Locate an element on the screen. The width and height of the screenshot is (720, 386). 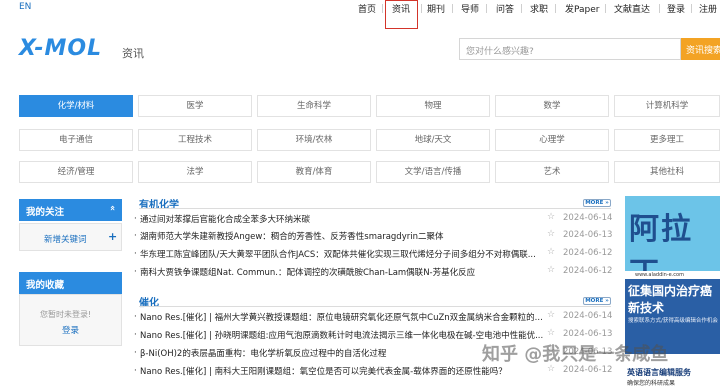
not-logged-in-text: 您暂时未登录! is located at coordinates (66, 314).